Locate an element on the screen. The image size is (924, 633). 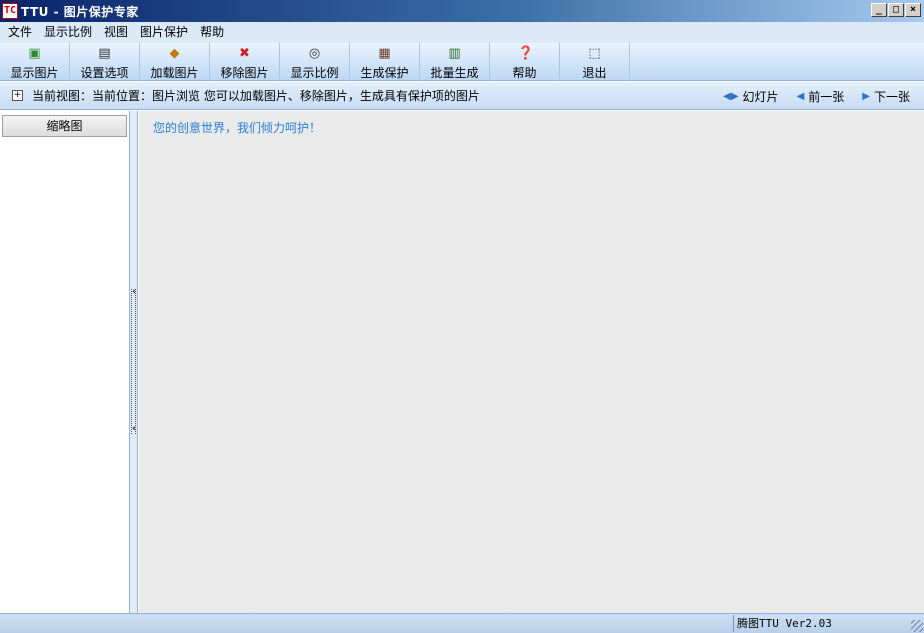
menu-file: 文件 is located at coordinates (20, 32).